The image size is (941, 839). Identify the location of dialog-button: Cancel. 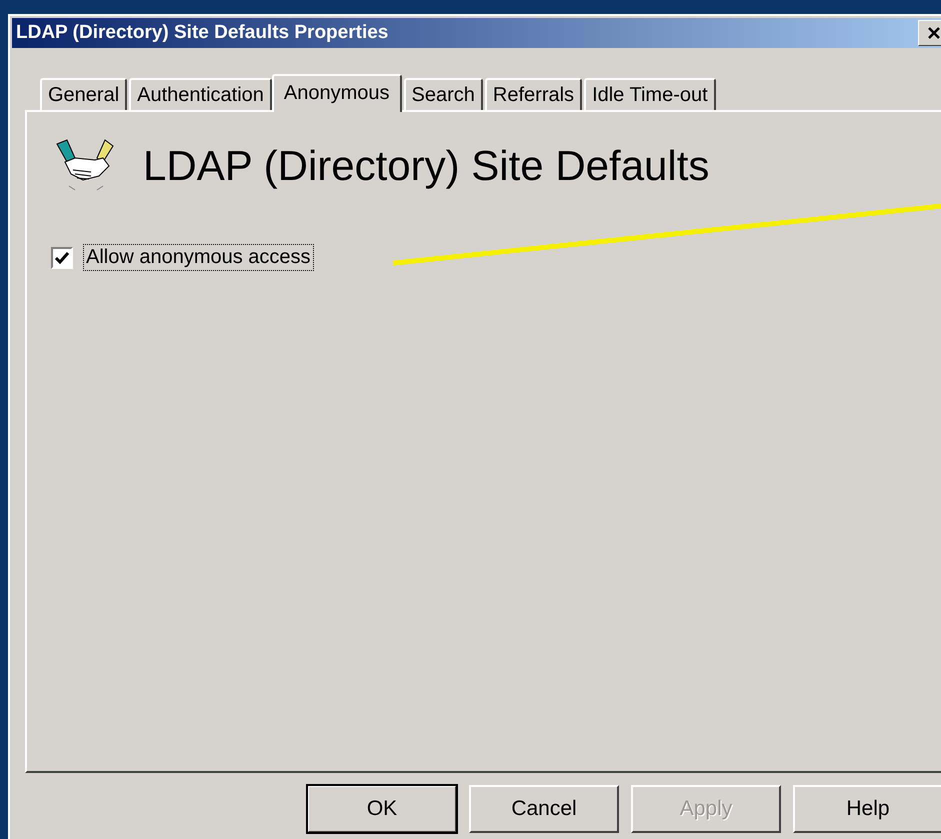
(544, 809).